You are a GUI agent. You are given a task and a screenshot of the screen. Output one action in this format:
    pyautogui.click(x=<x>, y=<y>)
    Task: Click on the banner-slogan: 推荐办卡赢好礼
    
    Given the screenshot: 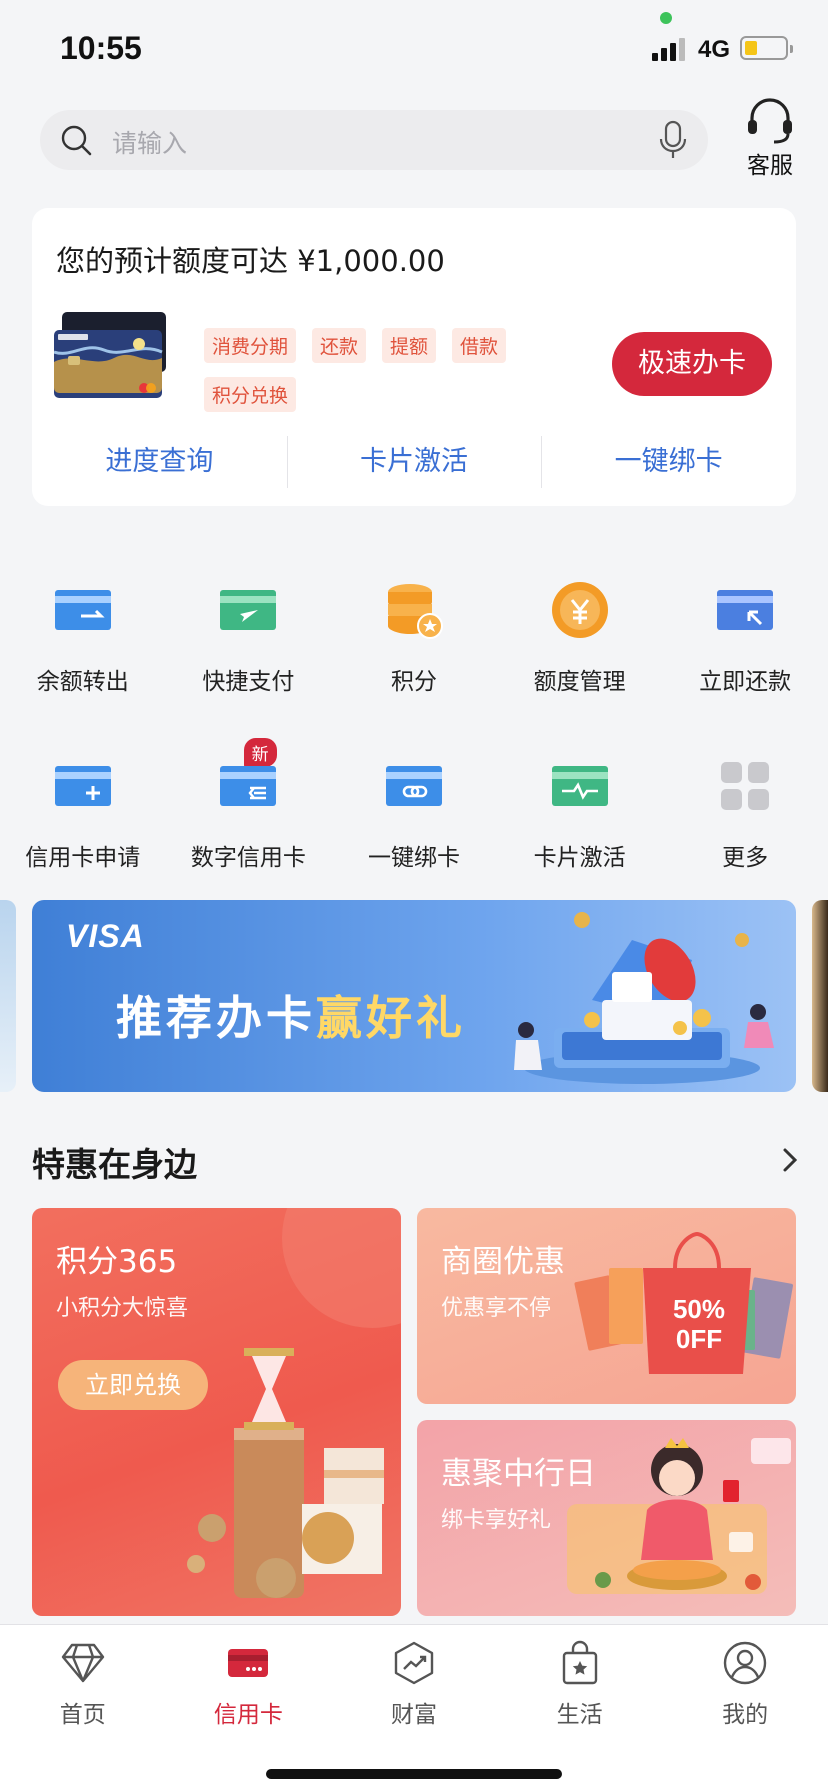 What is the action you would take?
    pyautogui.click(x=291, y=1015)
    